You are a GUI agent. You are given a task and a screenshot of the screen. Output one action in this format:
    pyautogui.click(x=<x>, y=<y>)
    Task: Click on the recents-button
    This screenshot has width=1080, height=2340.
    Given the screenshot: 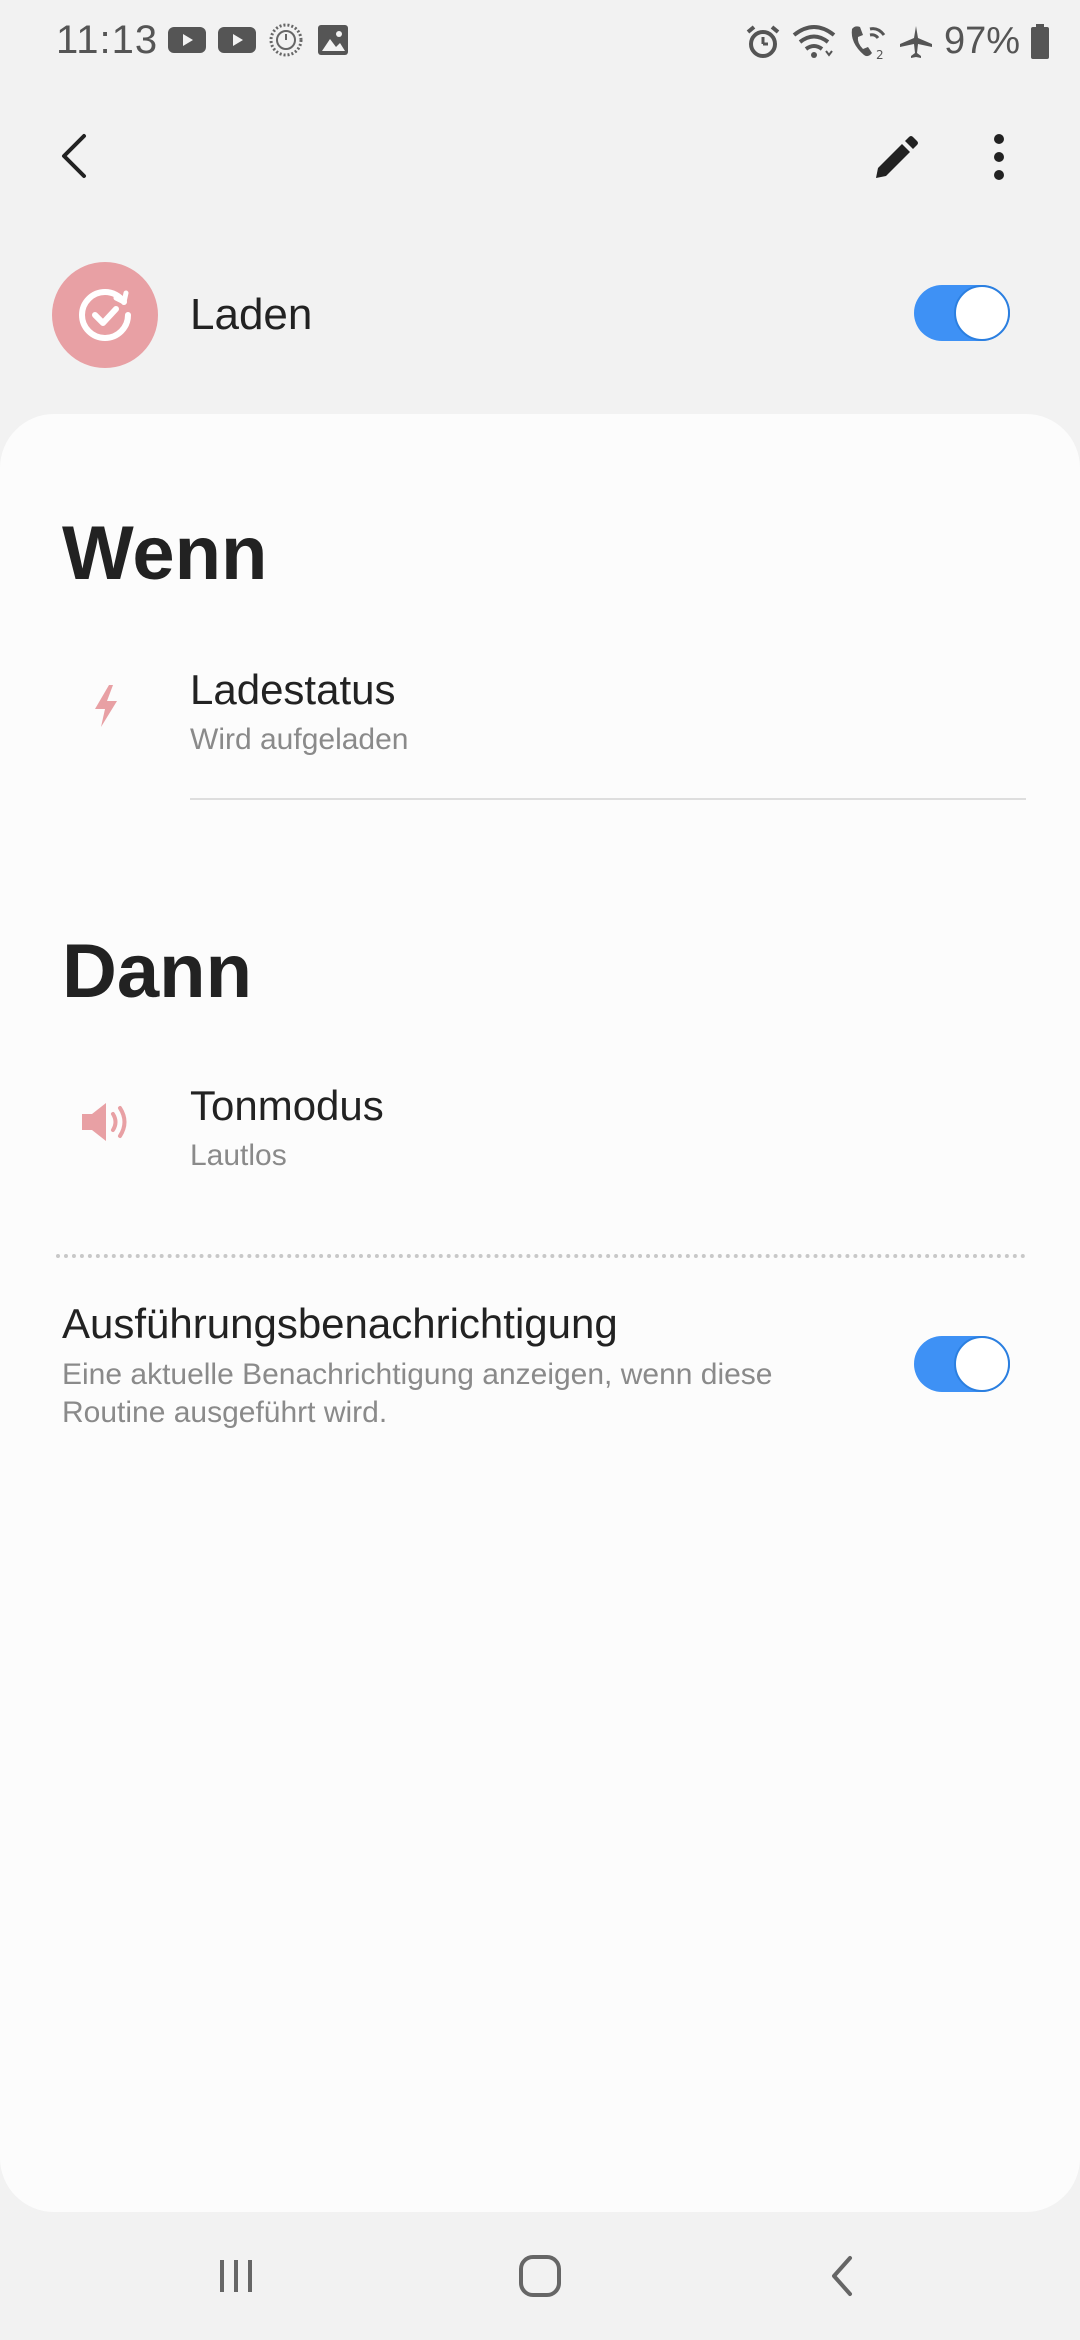 What is the action you would take?
    pyautogui.click(x=236, y=2278)
    